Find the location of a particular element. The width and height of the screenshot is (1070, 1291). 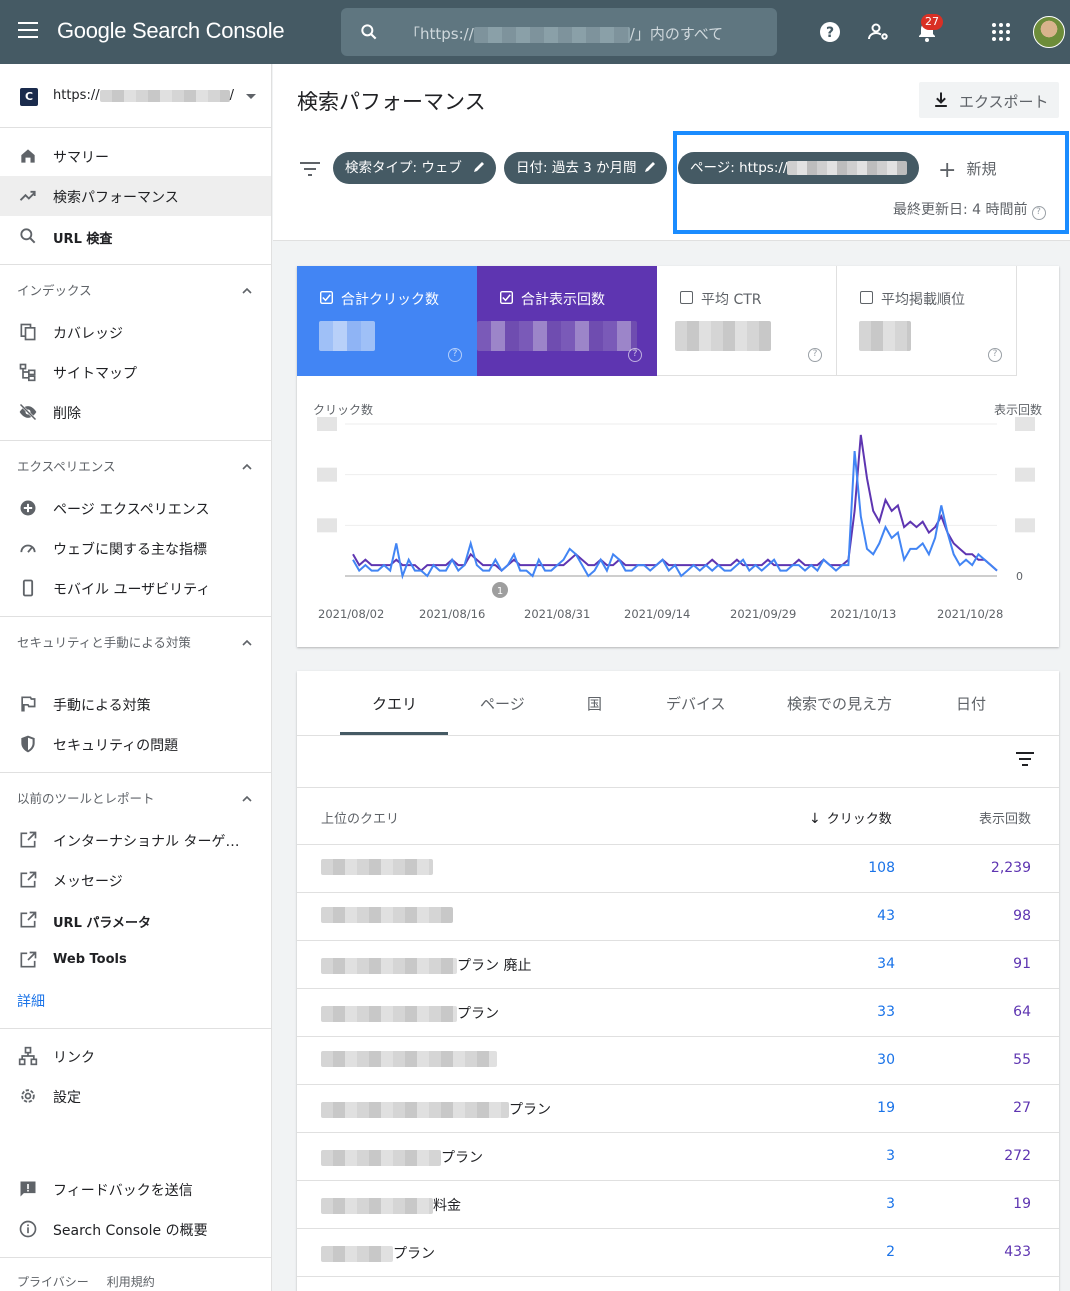

row-impressions: 98 is located at coordinates (1022, 916).